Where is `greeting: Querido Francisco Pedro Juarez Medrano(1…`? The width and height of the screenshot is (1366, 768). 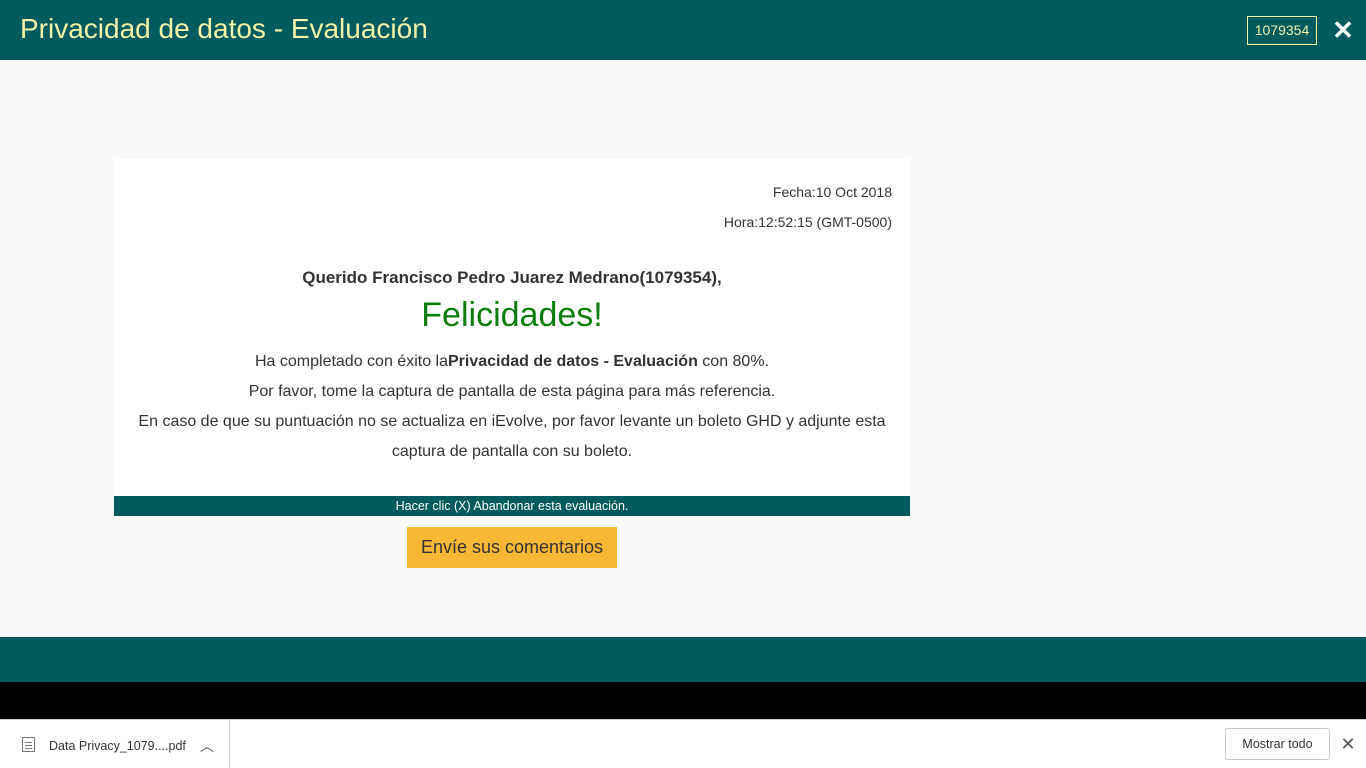
greeting: Querido Francisco Pedro Juarez Medrano(1… is located at coordinates (512, 277).